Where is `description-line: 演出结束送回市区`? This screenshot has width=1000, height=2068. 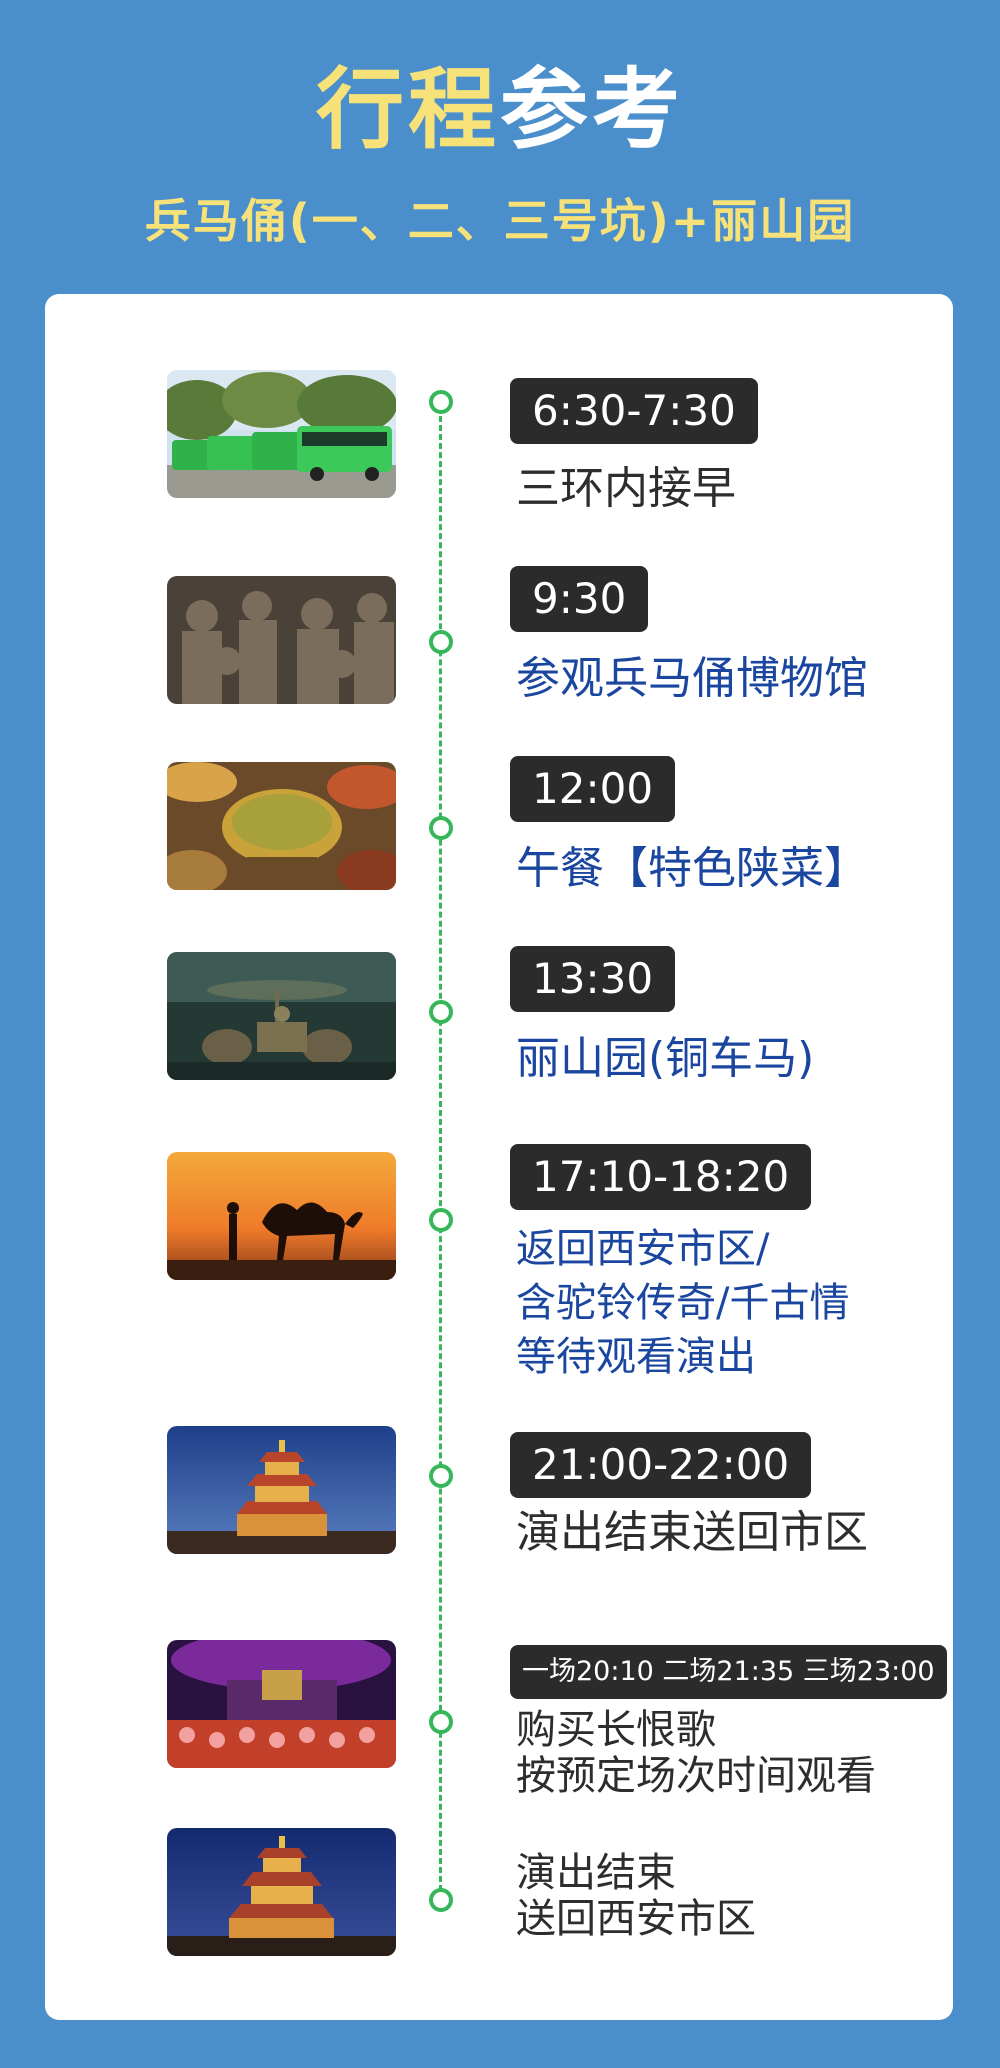 description-line: 演出结束送回市区 is located at coordinates (692, 1532).